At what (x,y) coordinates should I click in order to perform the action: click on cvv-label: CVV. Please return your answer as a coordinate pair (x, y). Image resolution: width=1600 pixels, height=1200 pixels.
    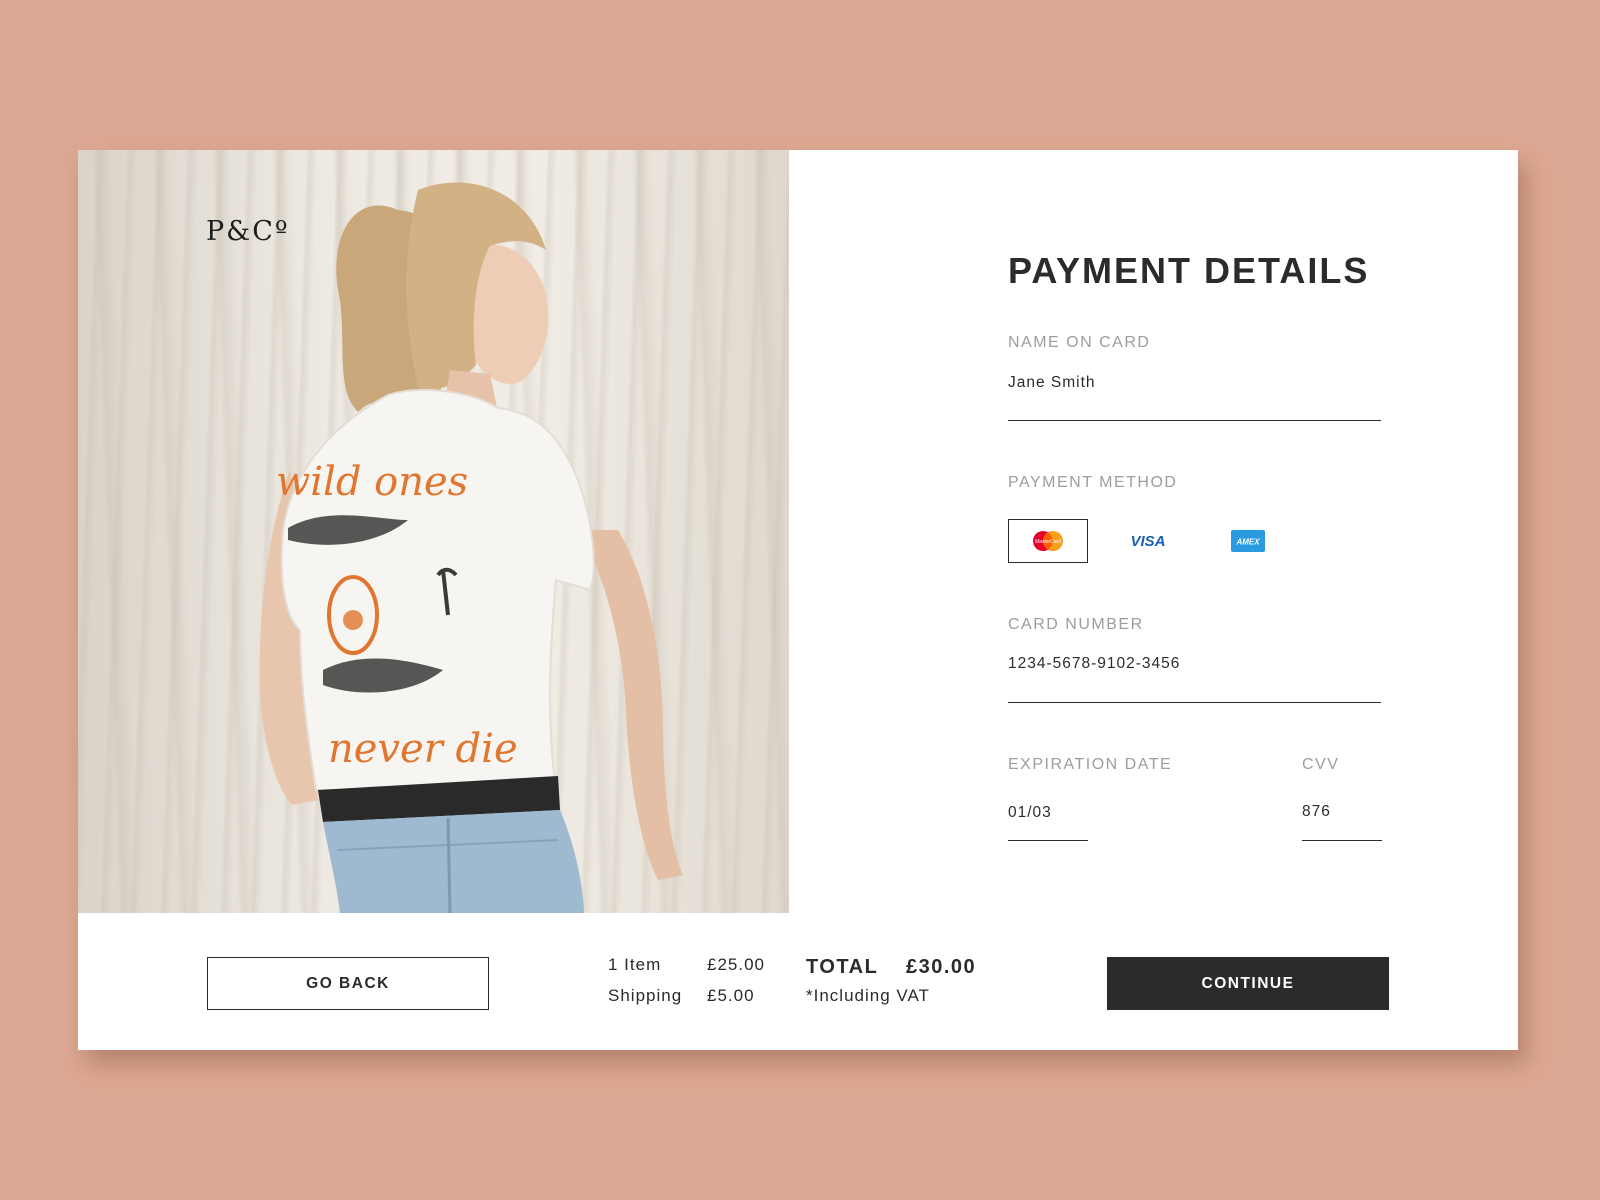
    Looking at the image, I should click on (1321, 764).